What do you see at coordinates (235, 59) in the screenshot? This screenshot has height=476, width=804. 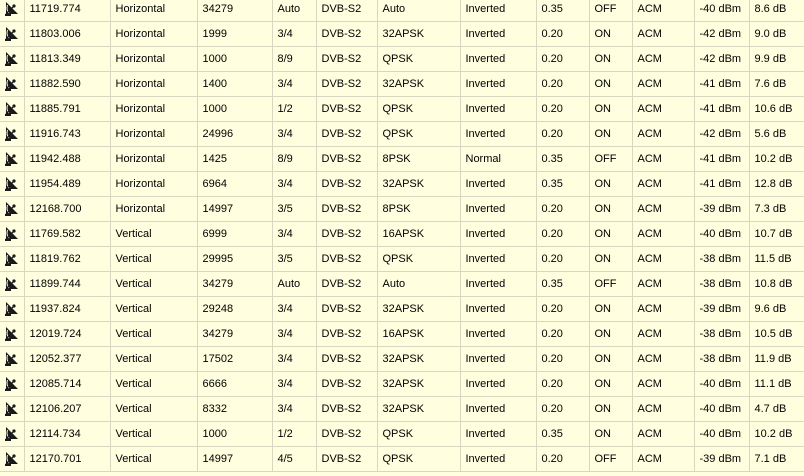 I see `symbol-rate-cell: 1000` at bounding box center [235, 59].